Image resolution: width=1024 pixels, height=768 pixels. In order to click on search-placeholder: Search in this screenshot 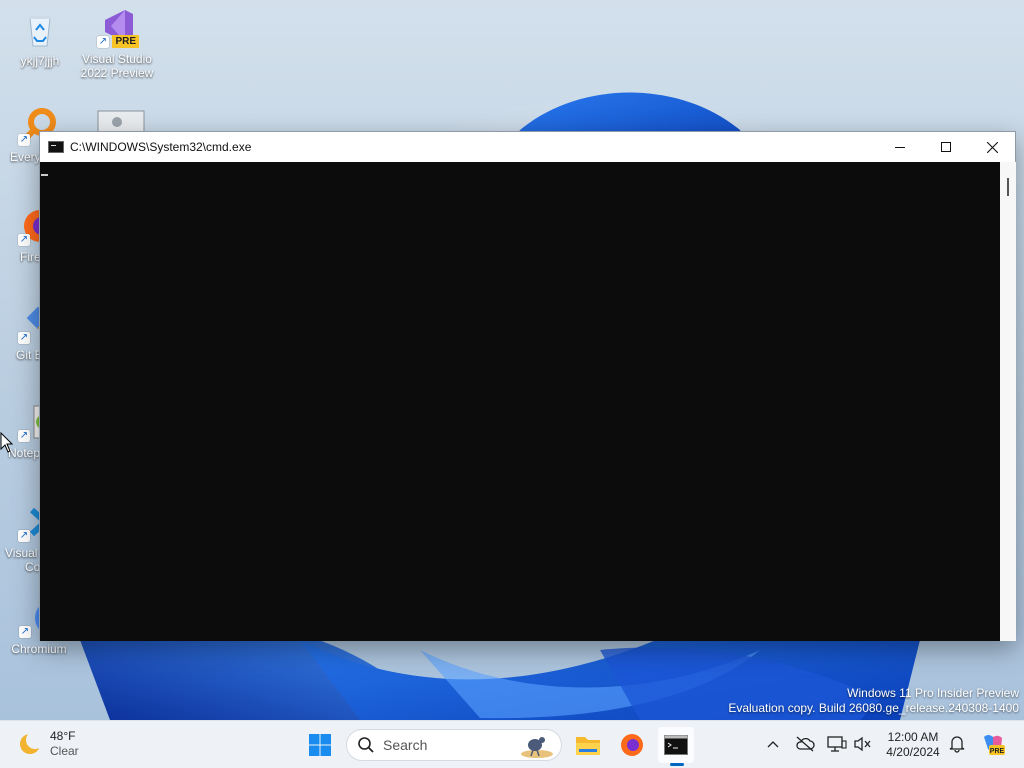, I will do `click(405, 745)`.